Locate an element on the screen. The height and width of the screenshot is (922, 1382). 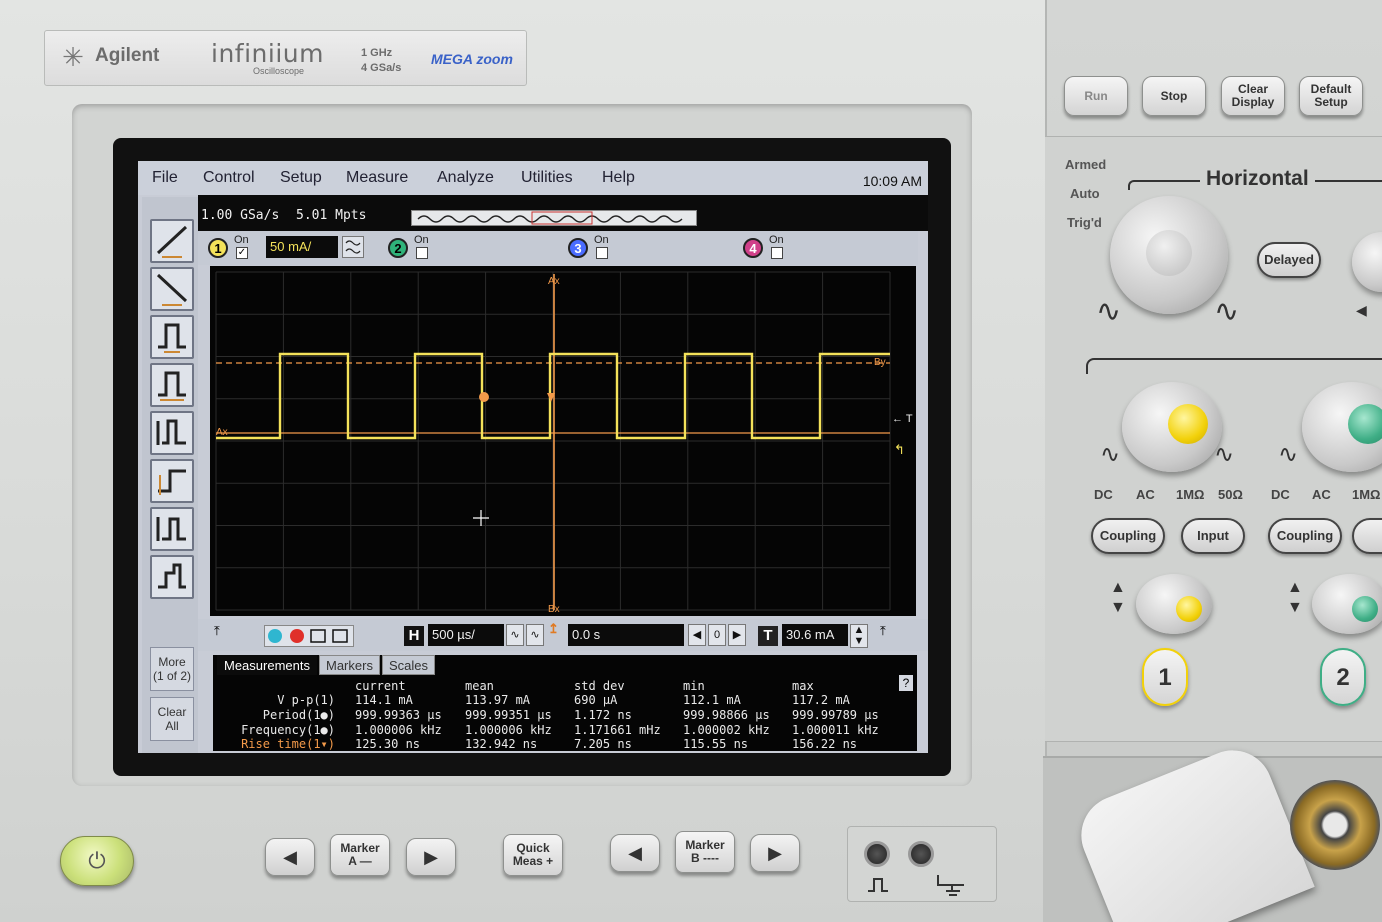
probe-comp-ground-terminal is located at coordinates (921, 854).